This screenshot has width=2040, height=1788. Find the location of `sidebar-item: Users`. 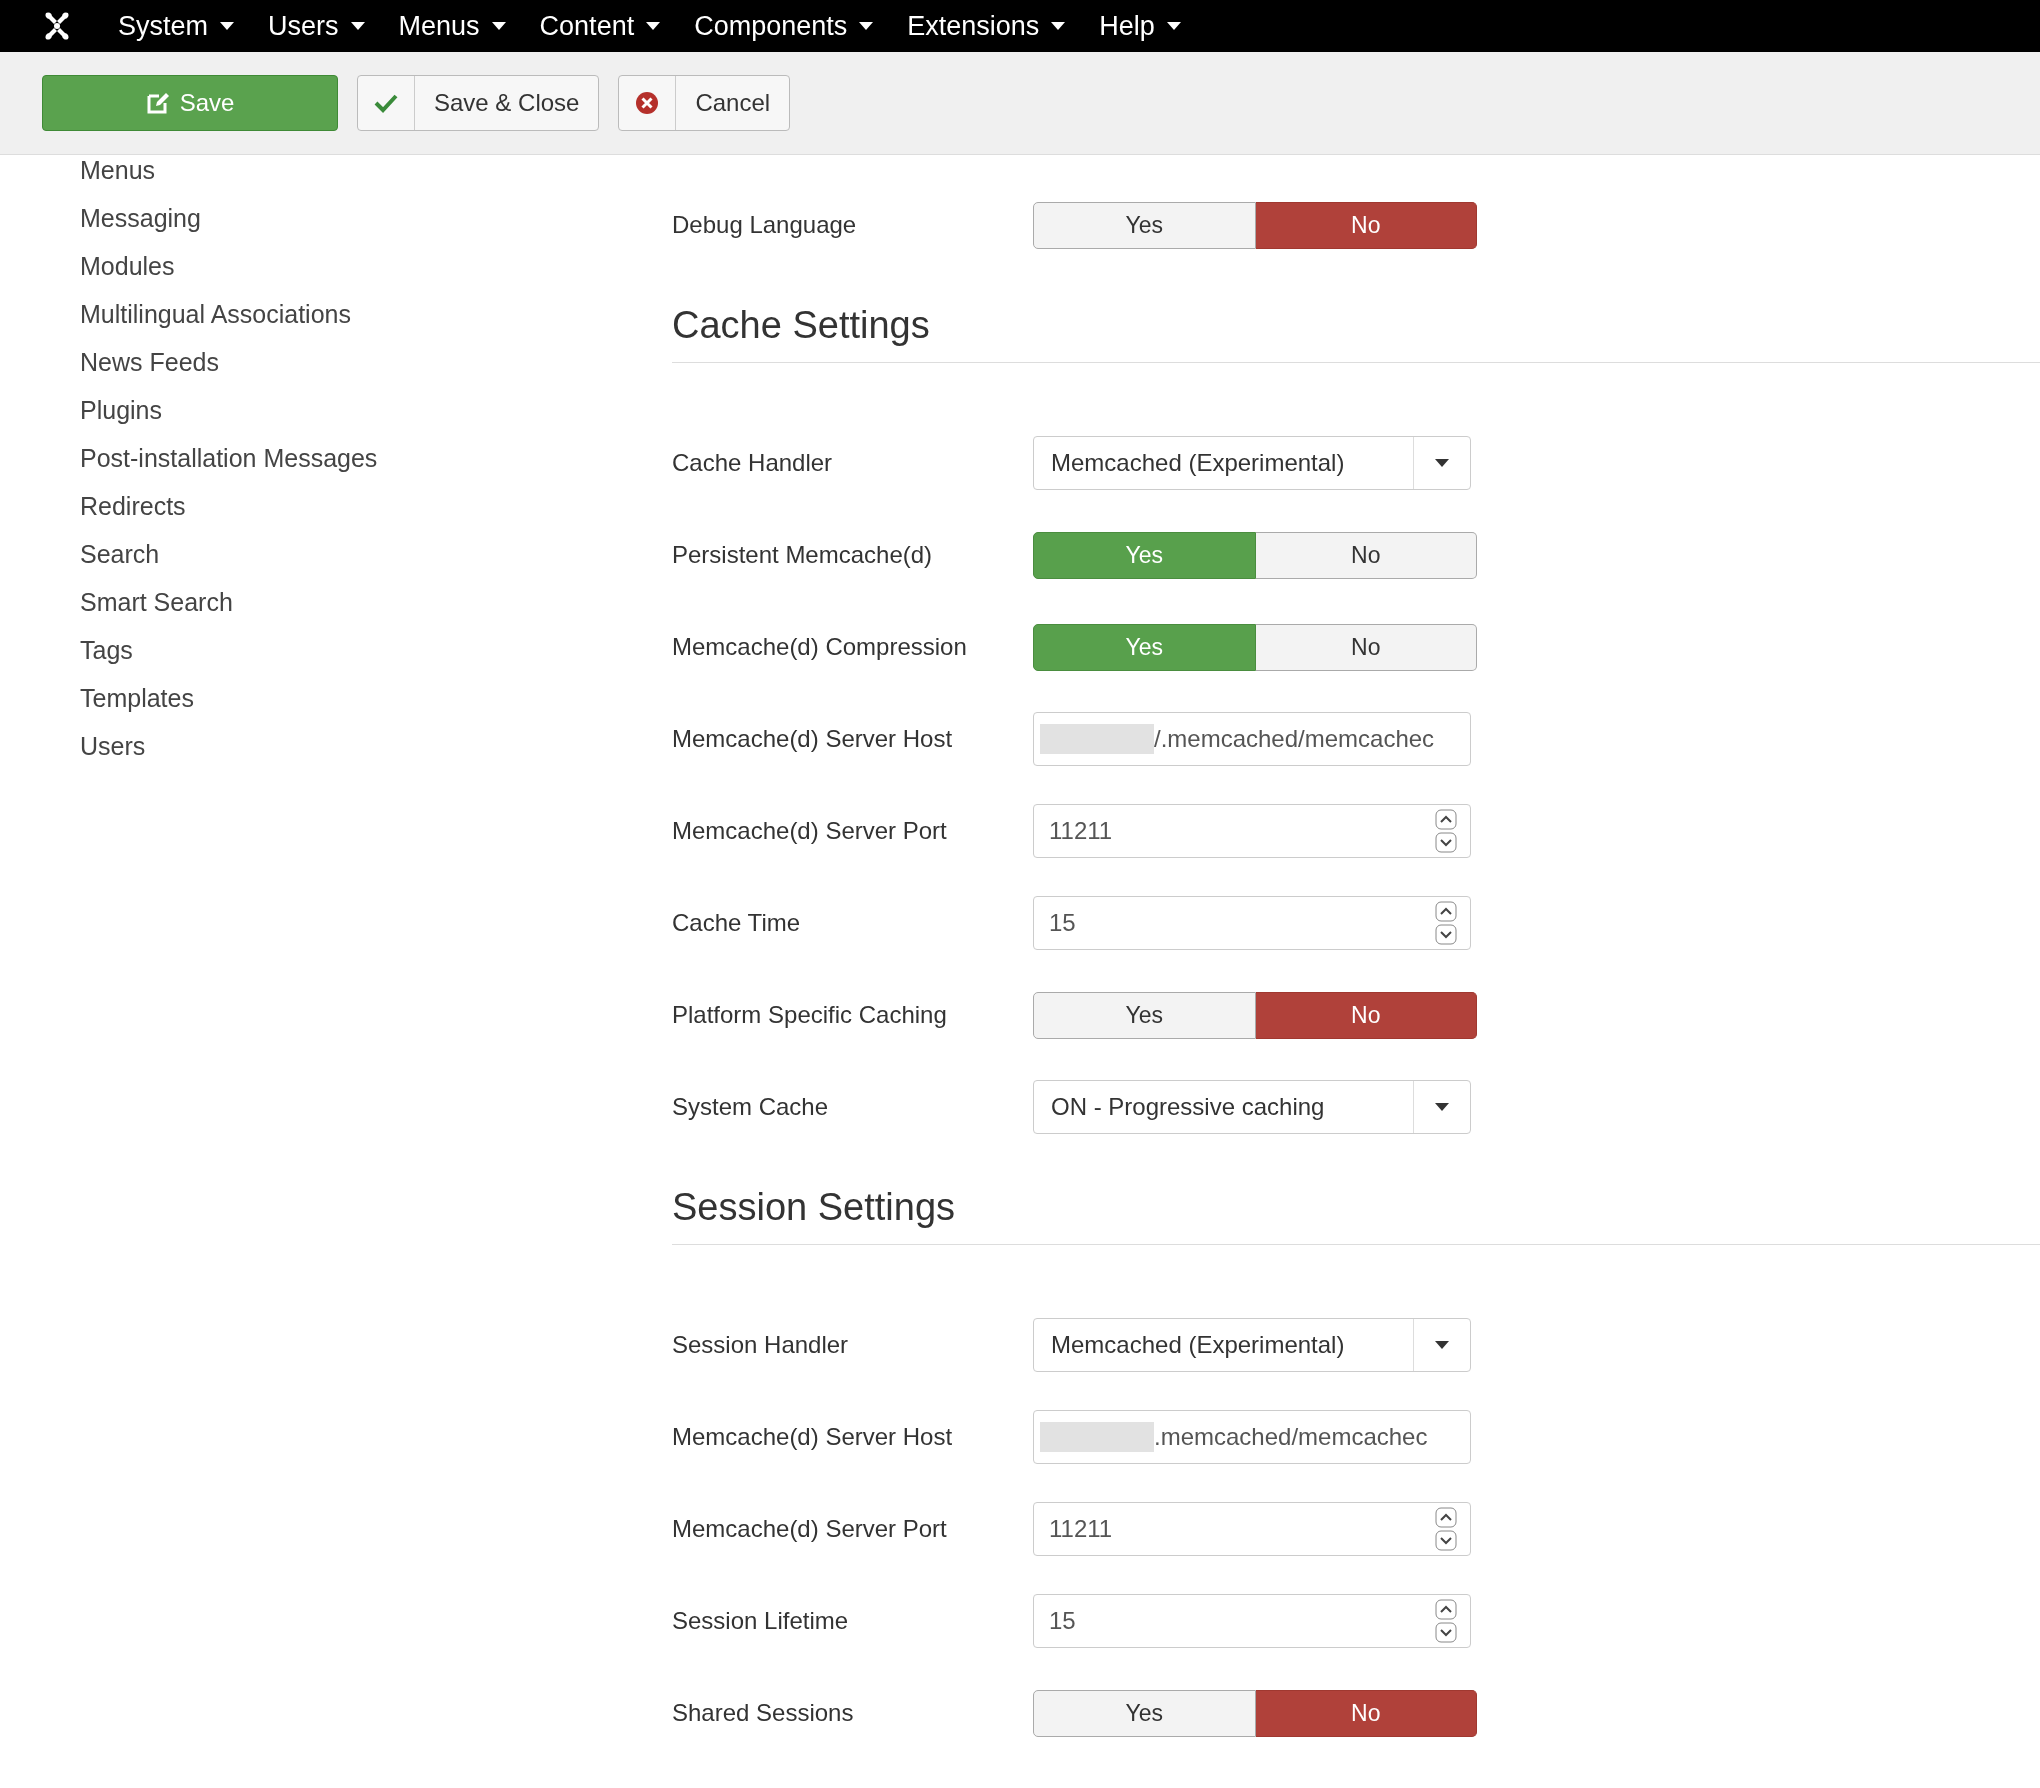

sidebar-item: Users is located at coordinates (113, 747).